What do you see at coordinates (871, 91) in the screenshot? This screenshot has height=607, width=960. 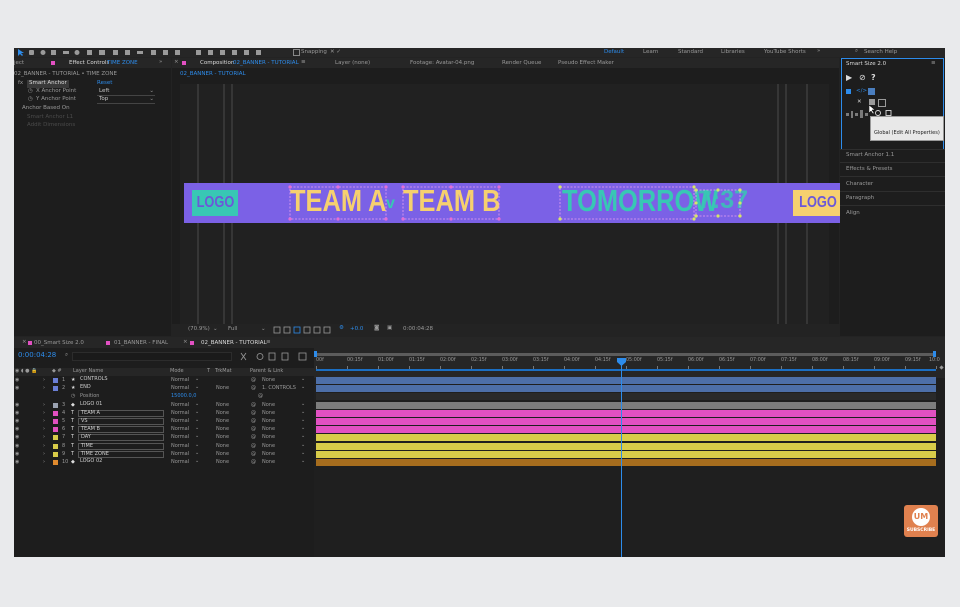 I see `expression-icon` at bounding box center [871, 91].